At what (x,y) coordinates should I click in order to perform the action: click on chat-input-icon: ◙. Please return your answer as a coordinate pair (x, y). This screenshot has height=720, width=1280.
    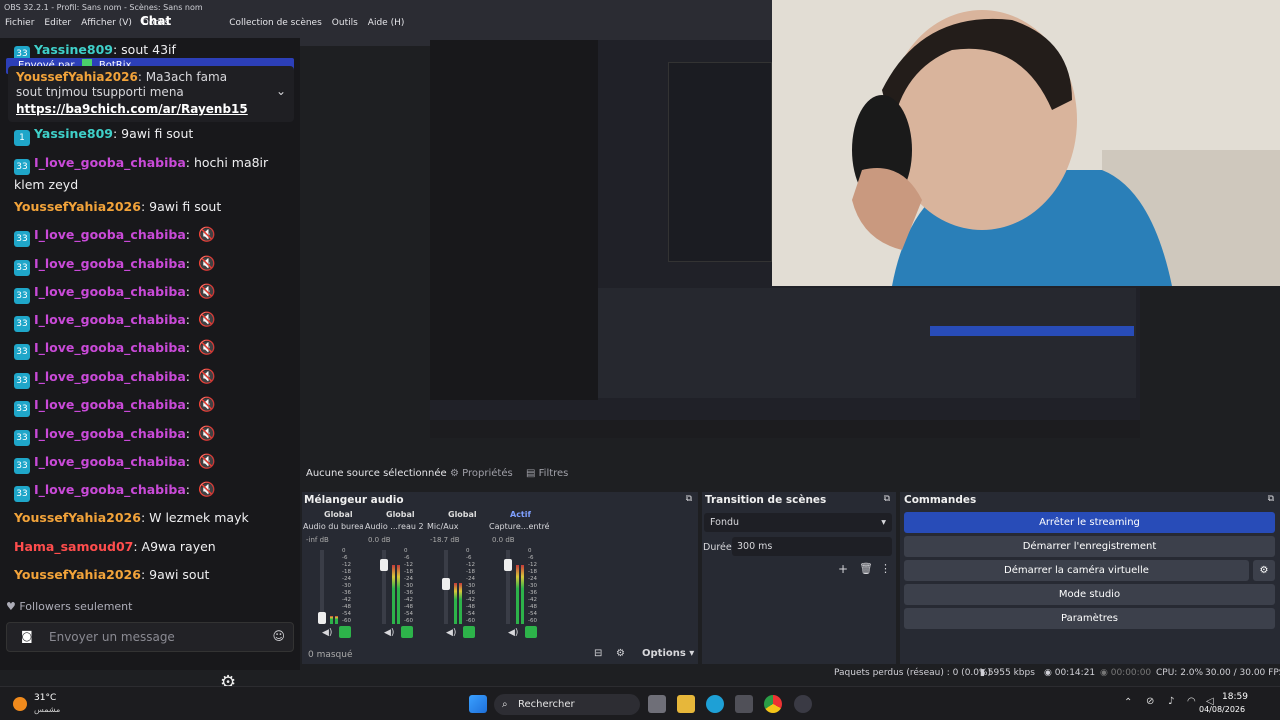
    Looking at the image, I should click on (27, 636).